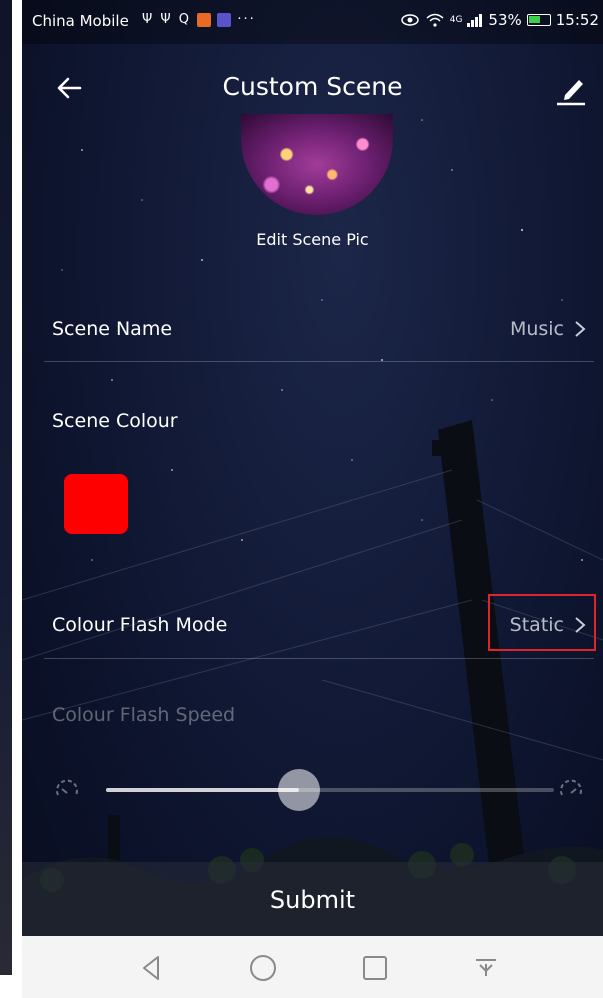 This screenshot has width=603, height=998. I want to click on scene-colour-label: Scene Colour, so click(115, 421).